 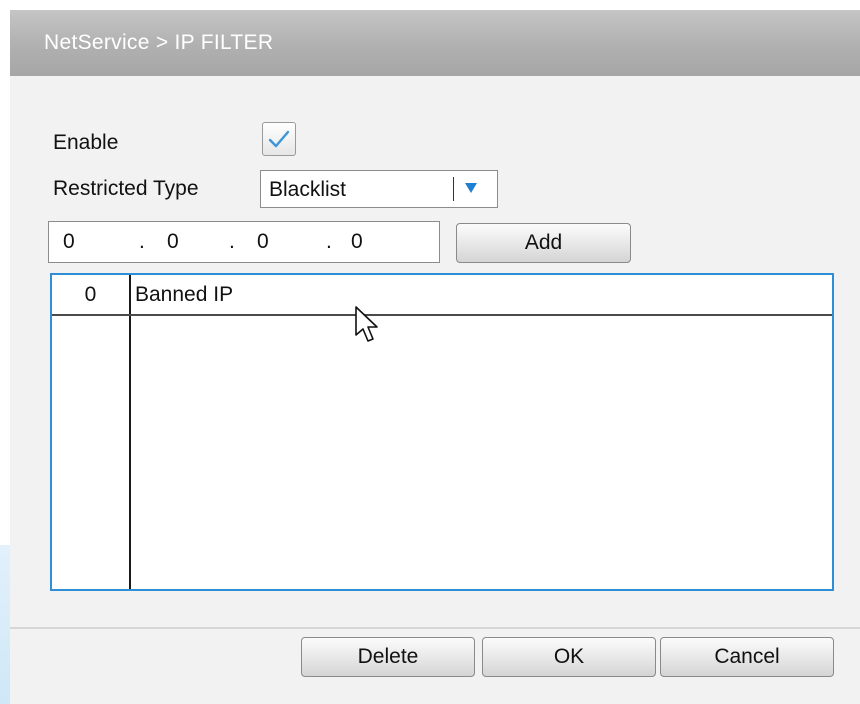 I want to click on header-separator, so click(x=442, y=315).